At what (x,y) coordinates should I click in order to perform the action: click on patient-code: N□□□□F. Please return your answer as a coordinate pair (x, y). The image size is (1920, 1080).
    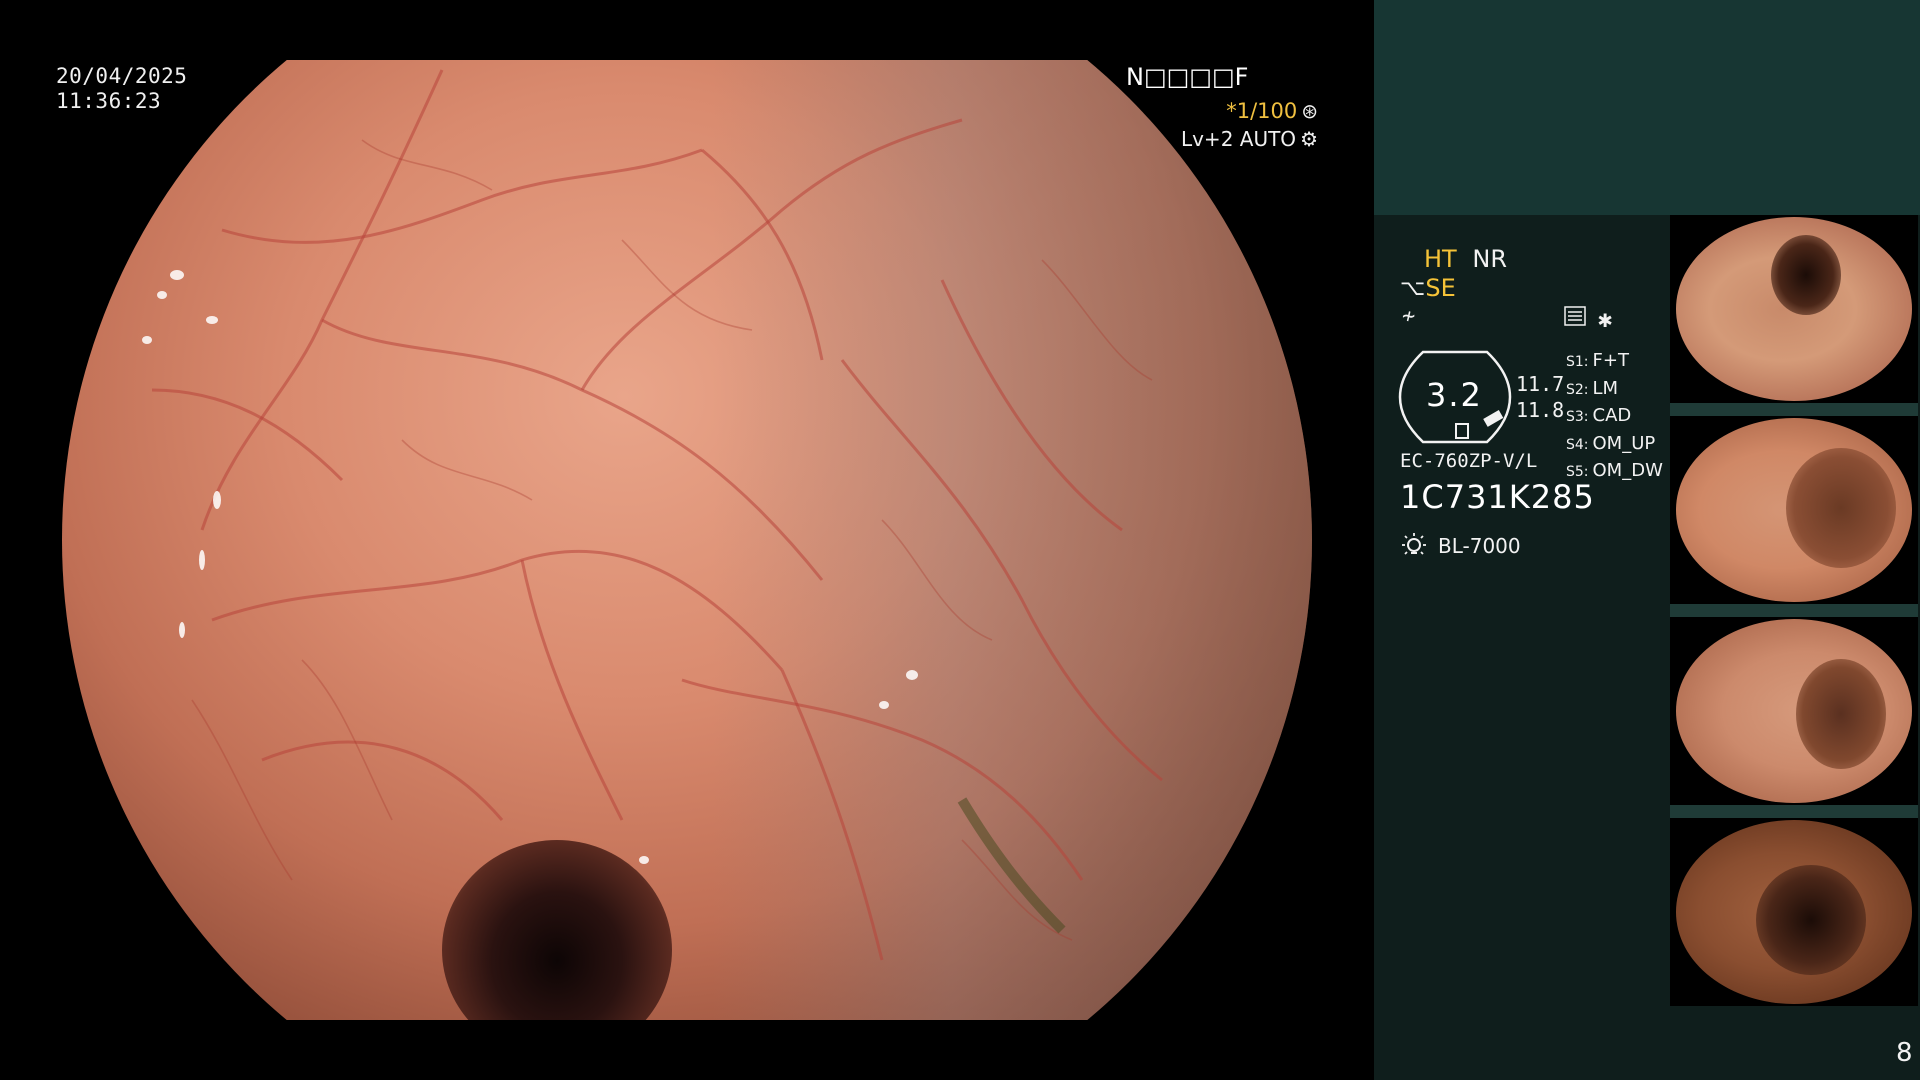
    Looking at the image, I should click on (1187, 77).